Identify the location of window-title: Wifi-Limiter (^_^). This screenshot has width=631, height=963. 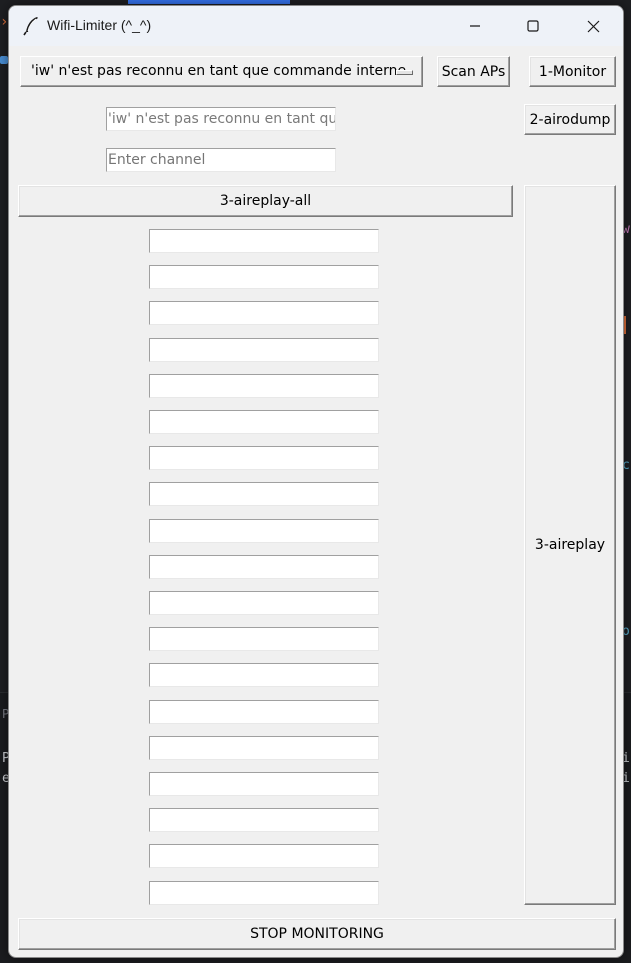
(99, 25).